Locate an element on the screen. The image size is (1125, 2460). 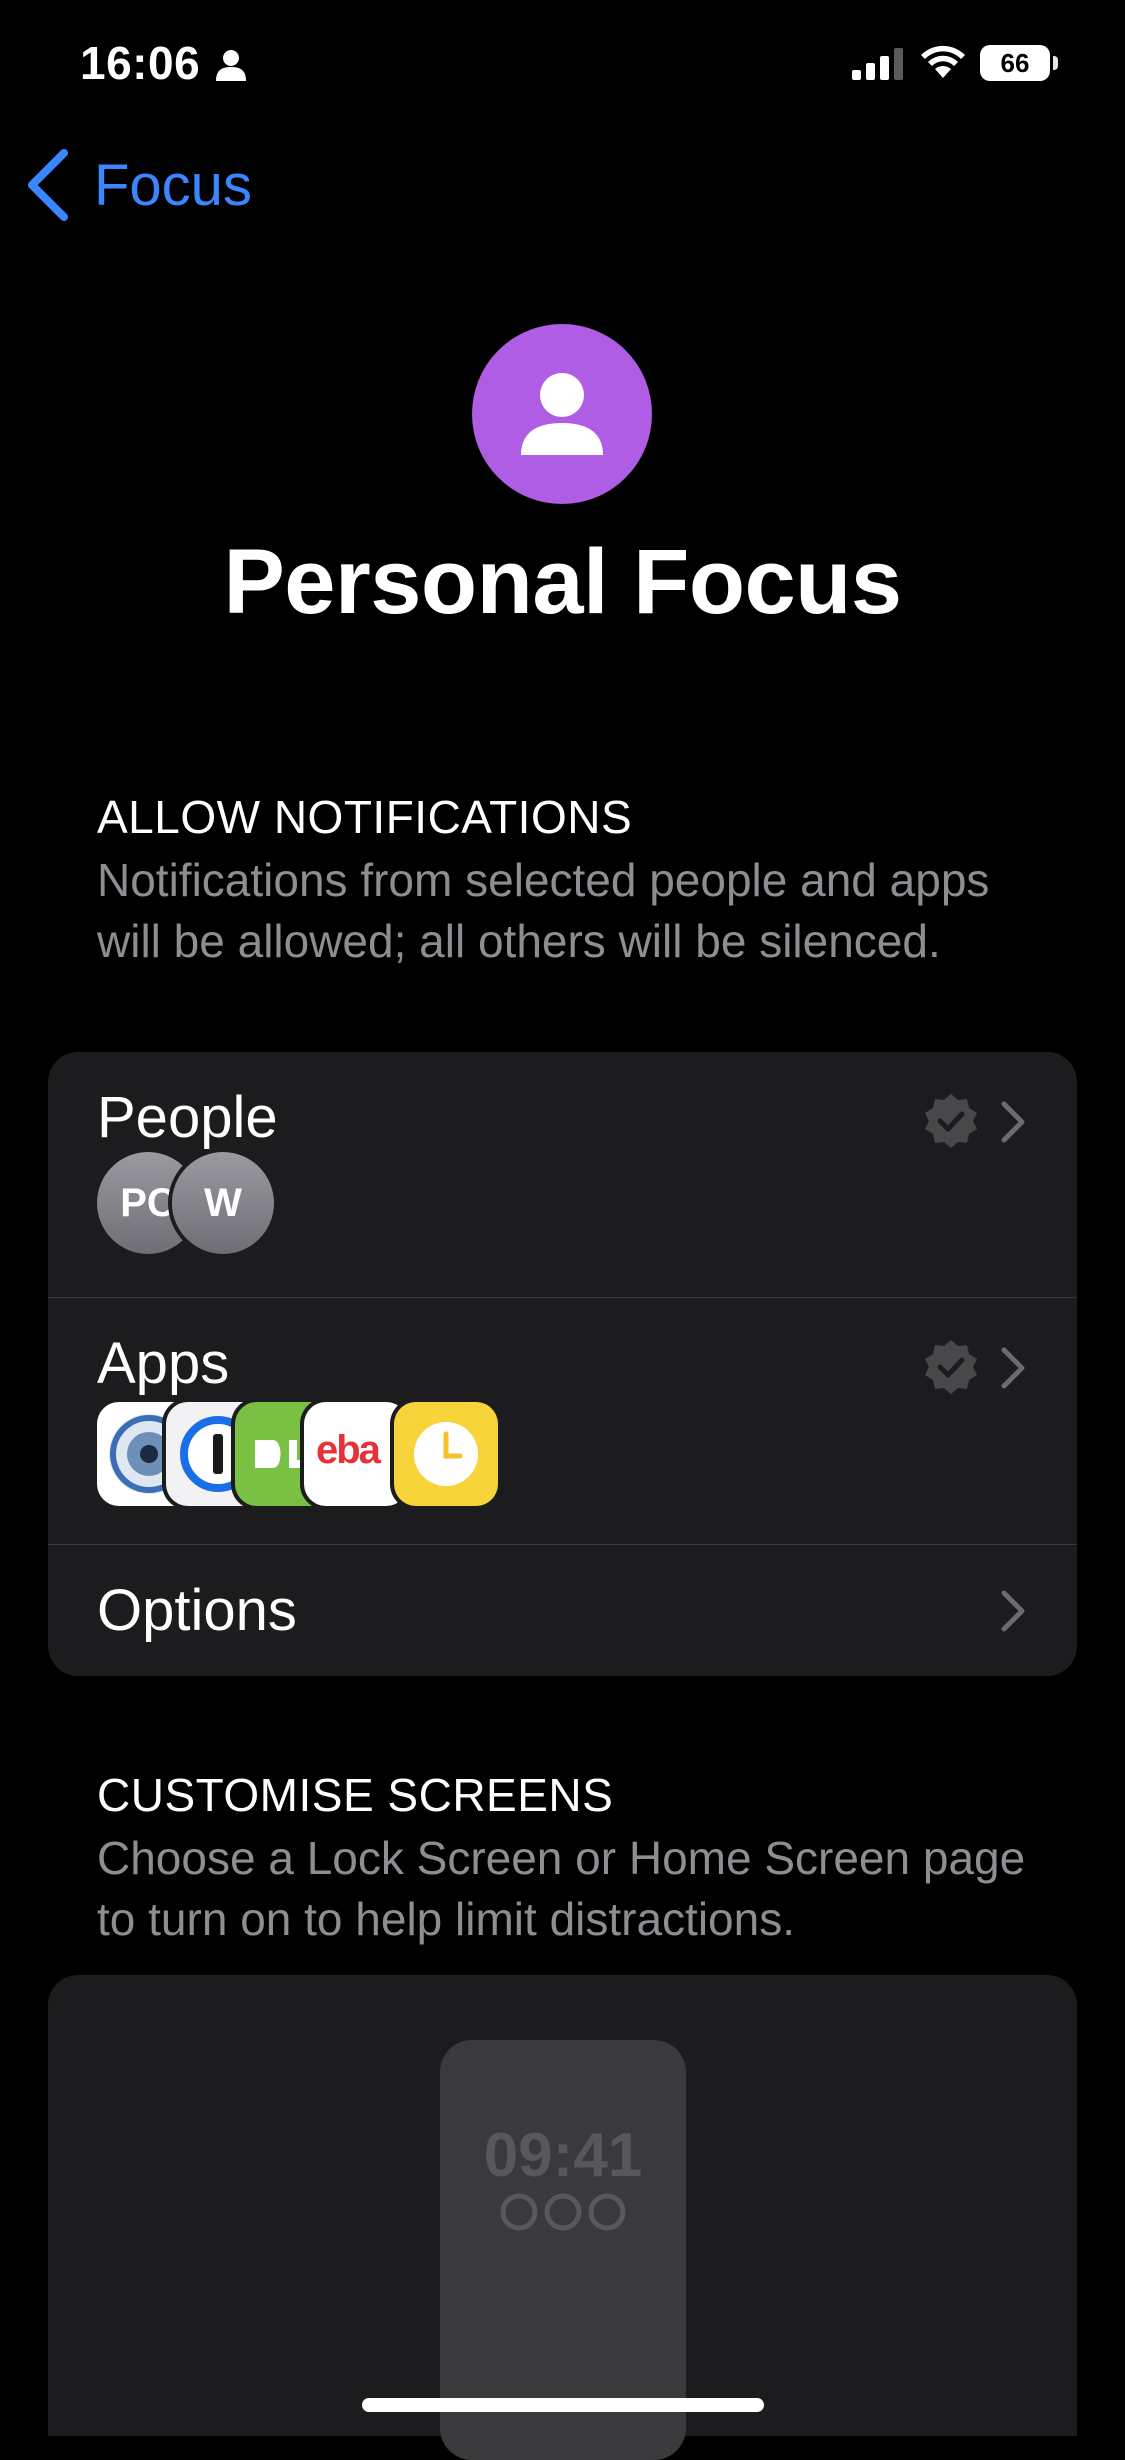
home-indicator is located at coordinates (563, 2405).